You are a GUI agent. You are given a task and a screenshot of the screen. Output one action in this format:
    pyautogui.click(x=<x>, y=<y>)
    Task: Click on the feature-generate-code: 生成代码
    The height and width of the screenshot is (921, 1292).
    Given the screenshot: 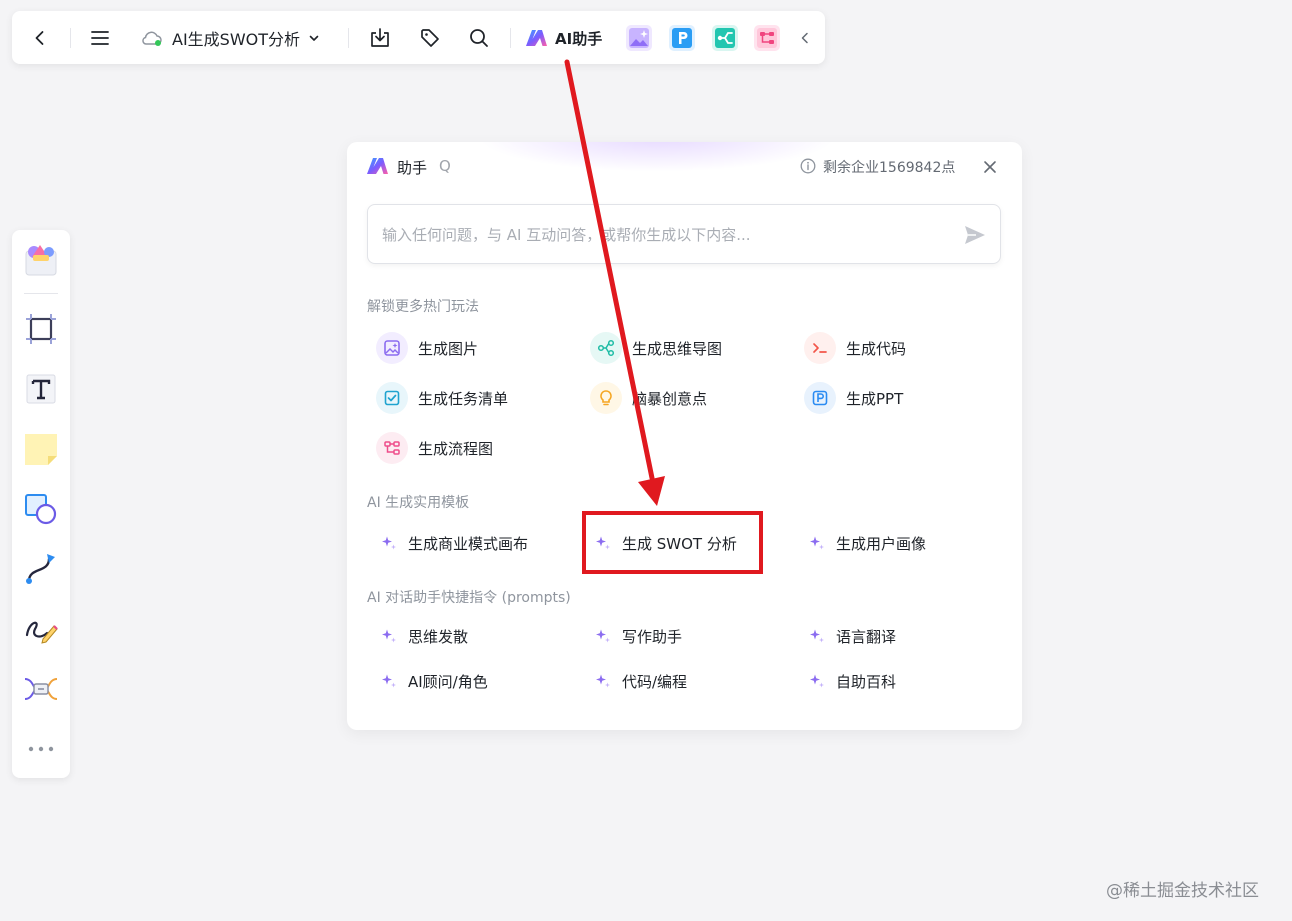 What is the action you would take?
    pyautogui.click(x=855, y=348)
    